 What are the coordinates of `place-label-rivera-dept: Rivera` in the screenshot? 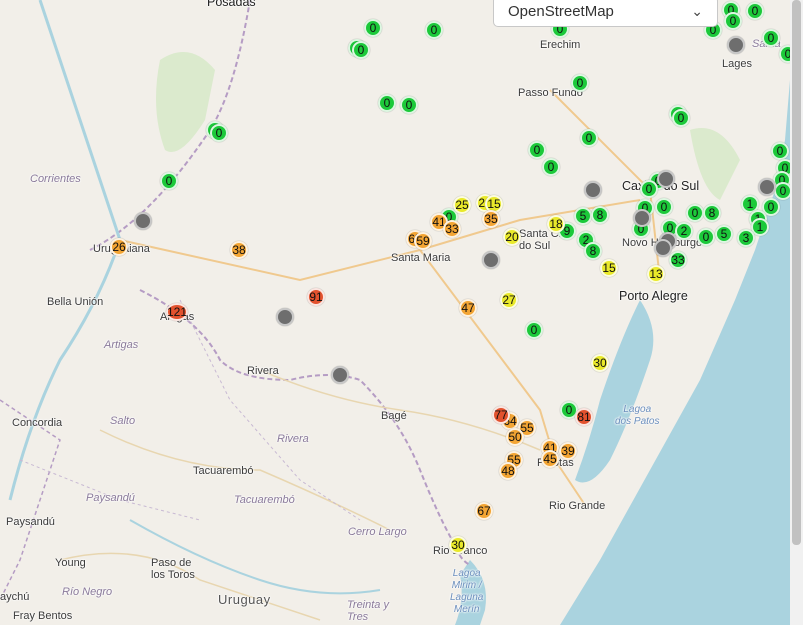 It's located at (293, 439).